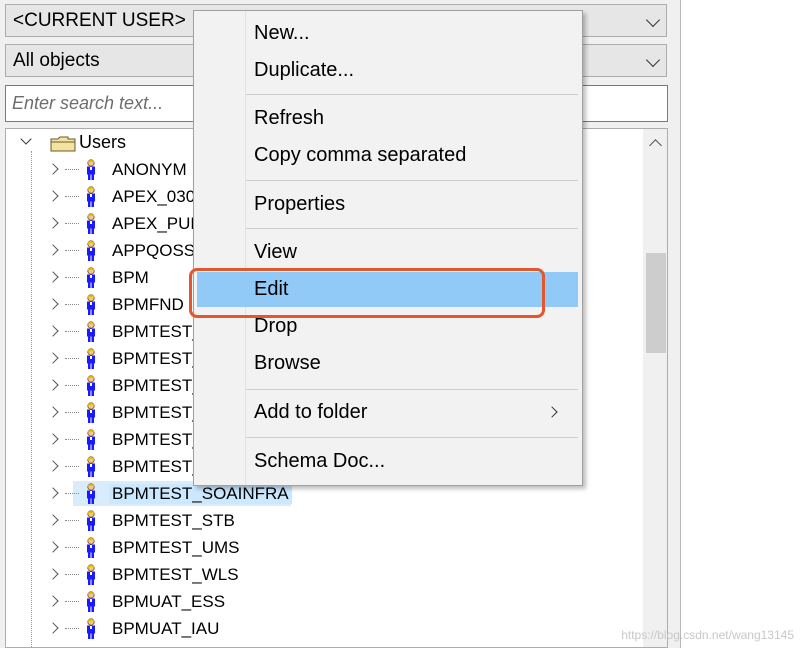 This screenshot has height=648, width=800. What do you see at coordinates (173, 520) in the screenshot?
I see `tree-item-label: BPMTEST_STB` at bounding box center [173, 520].